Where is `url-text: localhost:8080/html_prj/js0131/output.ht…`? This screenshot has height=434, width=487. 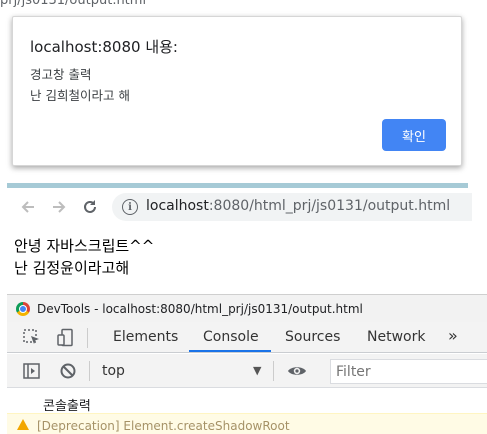 url-text: localhost:8080/html_prj/js0131/output.ht… is located at coordinates (298, 206).